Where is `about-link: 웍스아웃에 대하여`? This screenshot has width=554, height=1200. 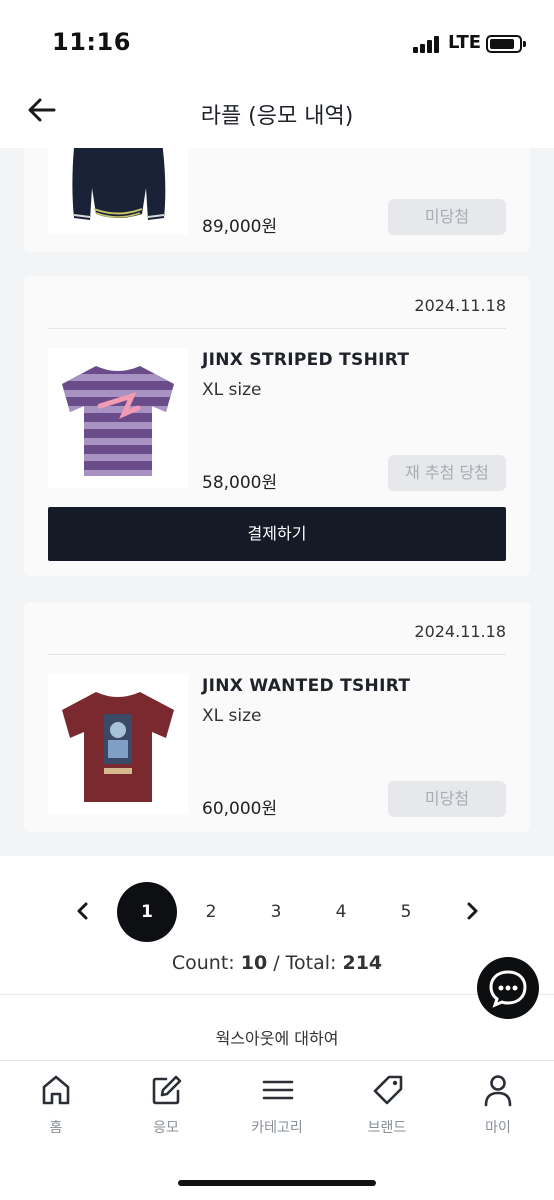
about-link: 웍스아웃에 대하여 is located at coordinates (277, 1027).